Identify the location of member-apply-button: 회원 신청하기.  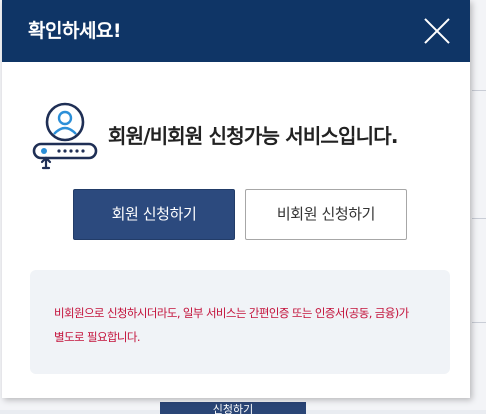
(154, 214).